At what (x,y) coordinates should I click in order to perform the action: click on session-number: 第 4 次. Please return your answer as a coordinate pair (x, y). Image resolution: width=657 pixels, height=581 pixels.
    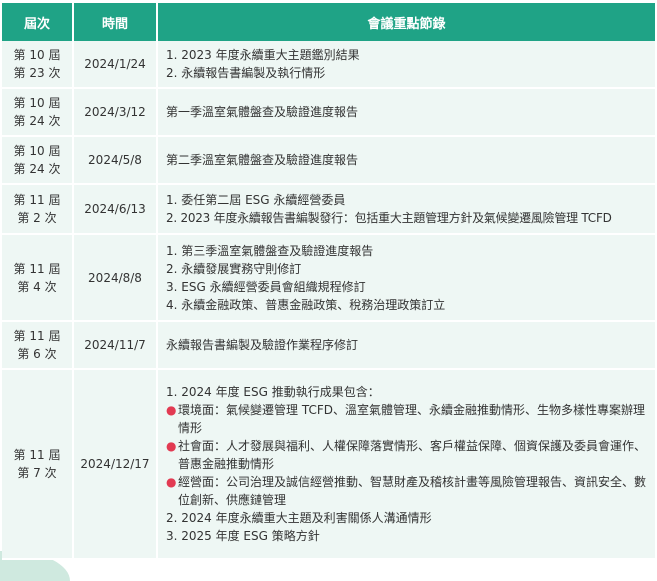
    Looking at the image, I should click on (37, 286).